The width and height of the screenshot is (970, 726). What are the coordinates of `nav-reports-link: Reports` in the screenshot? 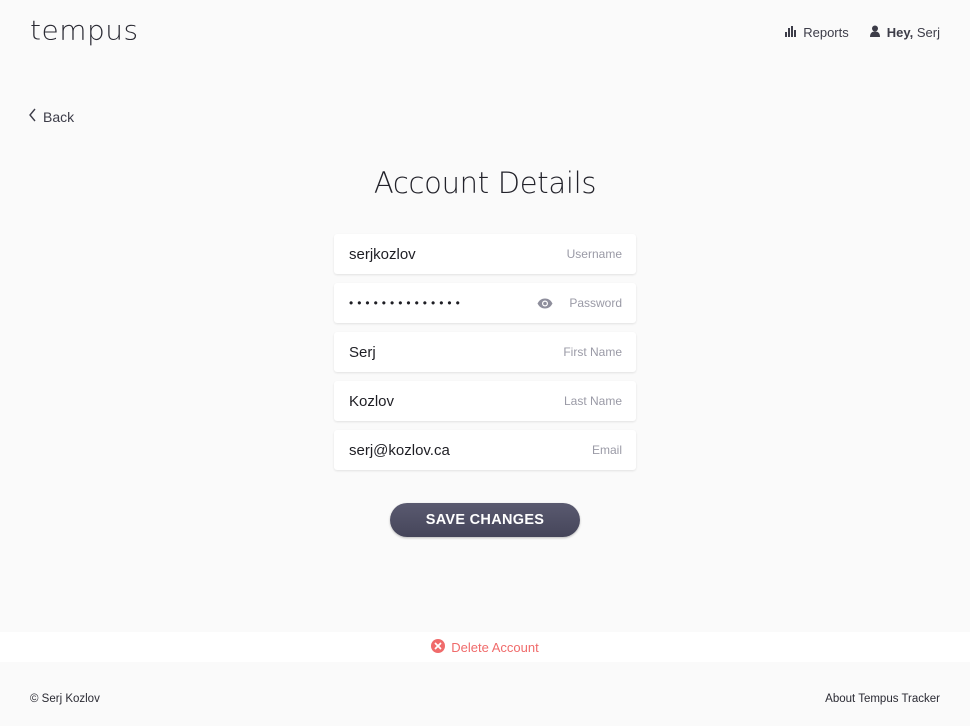 It's located at (817, 32).